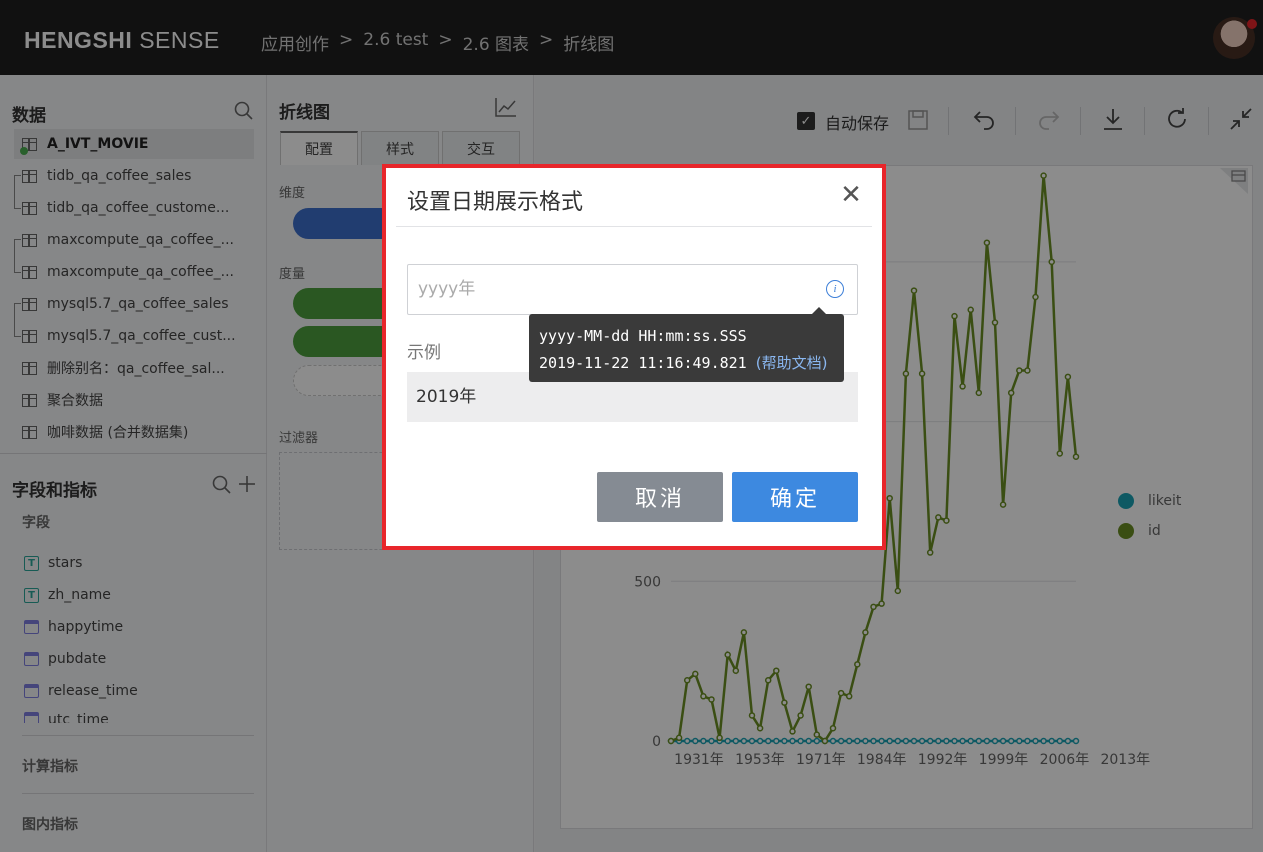 The width and height of the screenshot is (1263, 852). Describe the element at coordinates (634, 226) in the screenshot. I see `dialog-divider` at that location.